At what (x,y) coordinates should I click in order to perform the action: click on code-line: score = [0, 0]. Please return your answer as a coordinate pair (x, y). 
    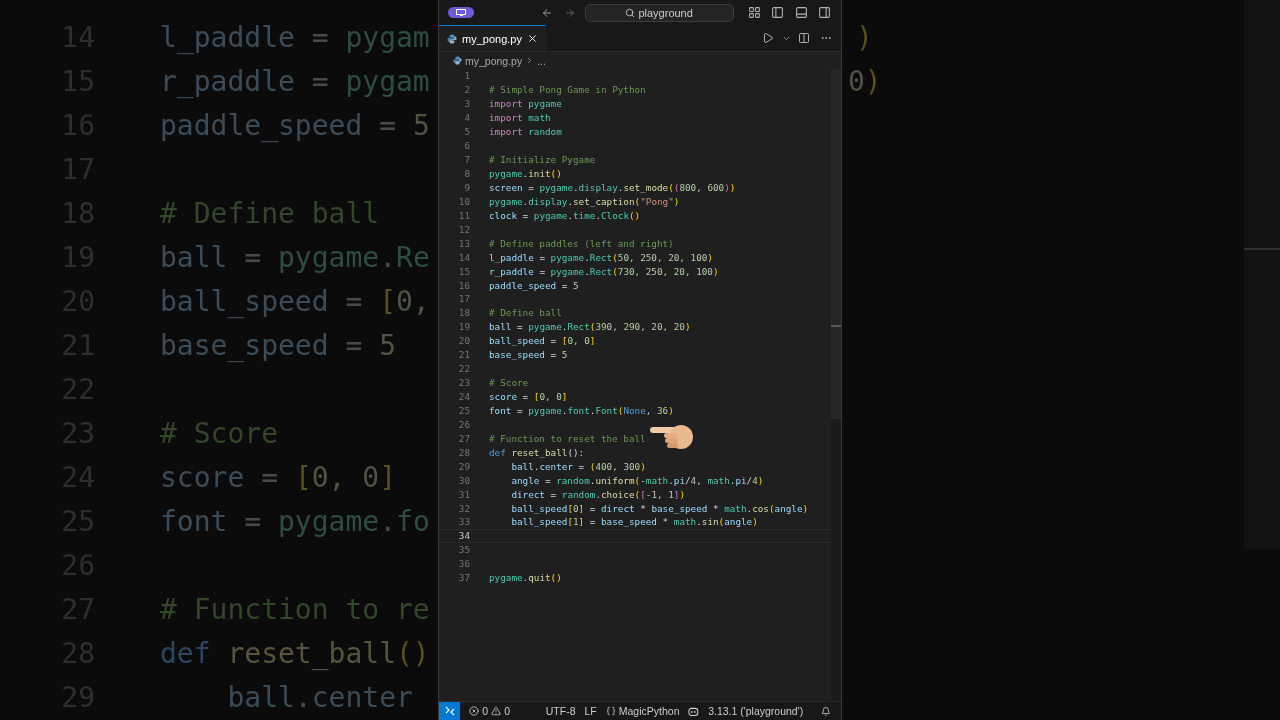
    Looking at the image, I should click on (278, 477).